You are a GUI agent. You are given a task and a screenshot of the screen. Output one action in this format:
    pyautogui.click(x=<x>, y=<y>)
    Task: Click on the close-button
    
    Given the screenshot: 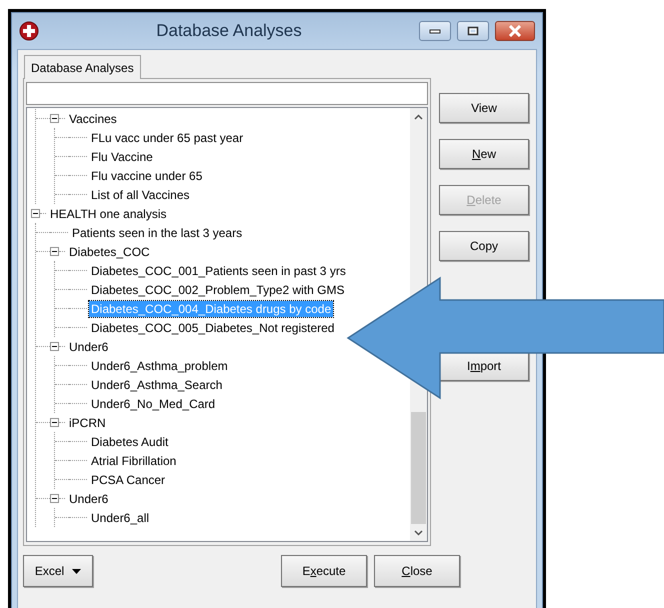 What is the action you would take?
    pyautogui.click(x=515, y=31)
    